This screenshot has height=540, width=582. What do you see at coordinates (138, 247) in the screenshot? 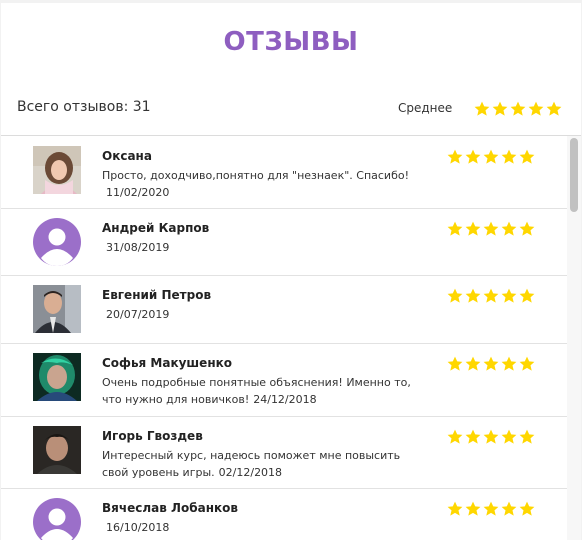
I see `review-date: 31/08/2019` at bounding box center [138, 247].